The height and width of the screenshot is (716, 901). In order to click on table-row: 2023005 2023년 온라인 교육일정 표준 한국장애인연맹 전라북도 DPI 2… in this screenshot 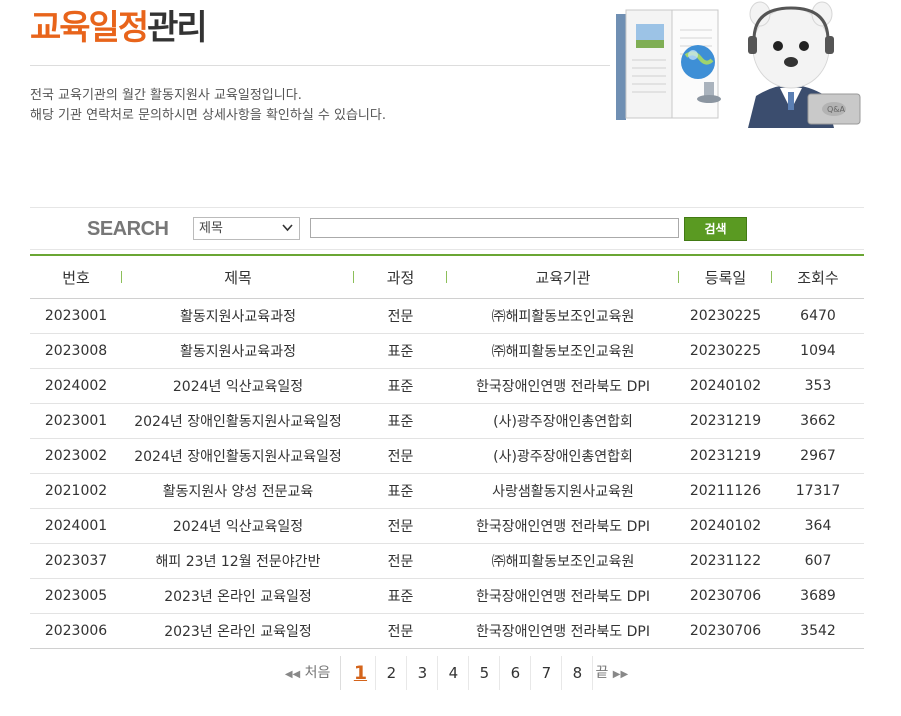, I will do `click(447, 596)`.